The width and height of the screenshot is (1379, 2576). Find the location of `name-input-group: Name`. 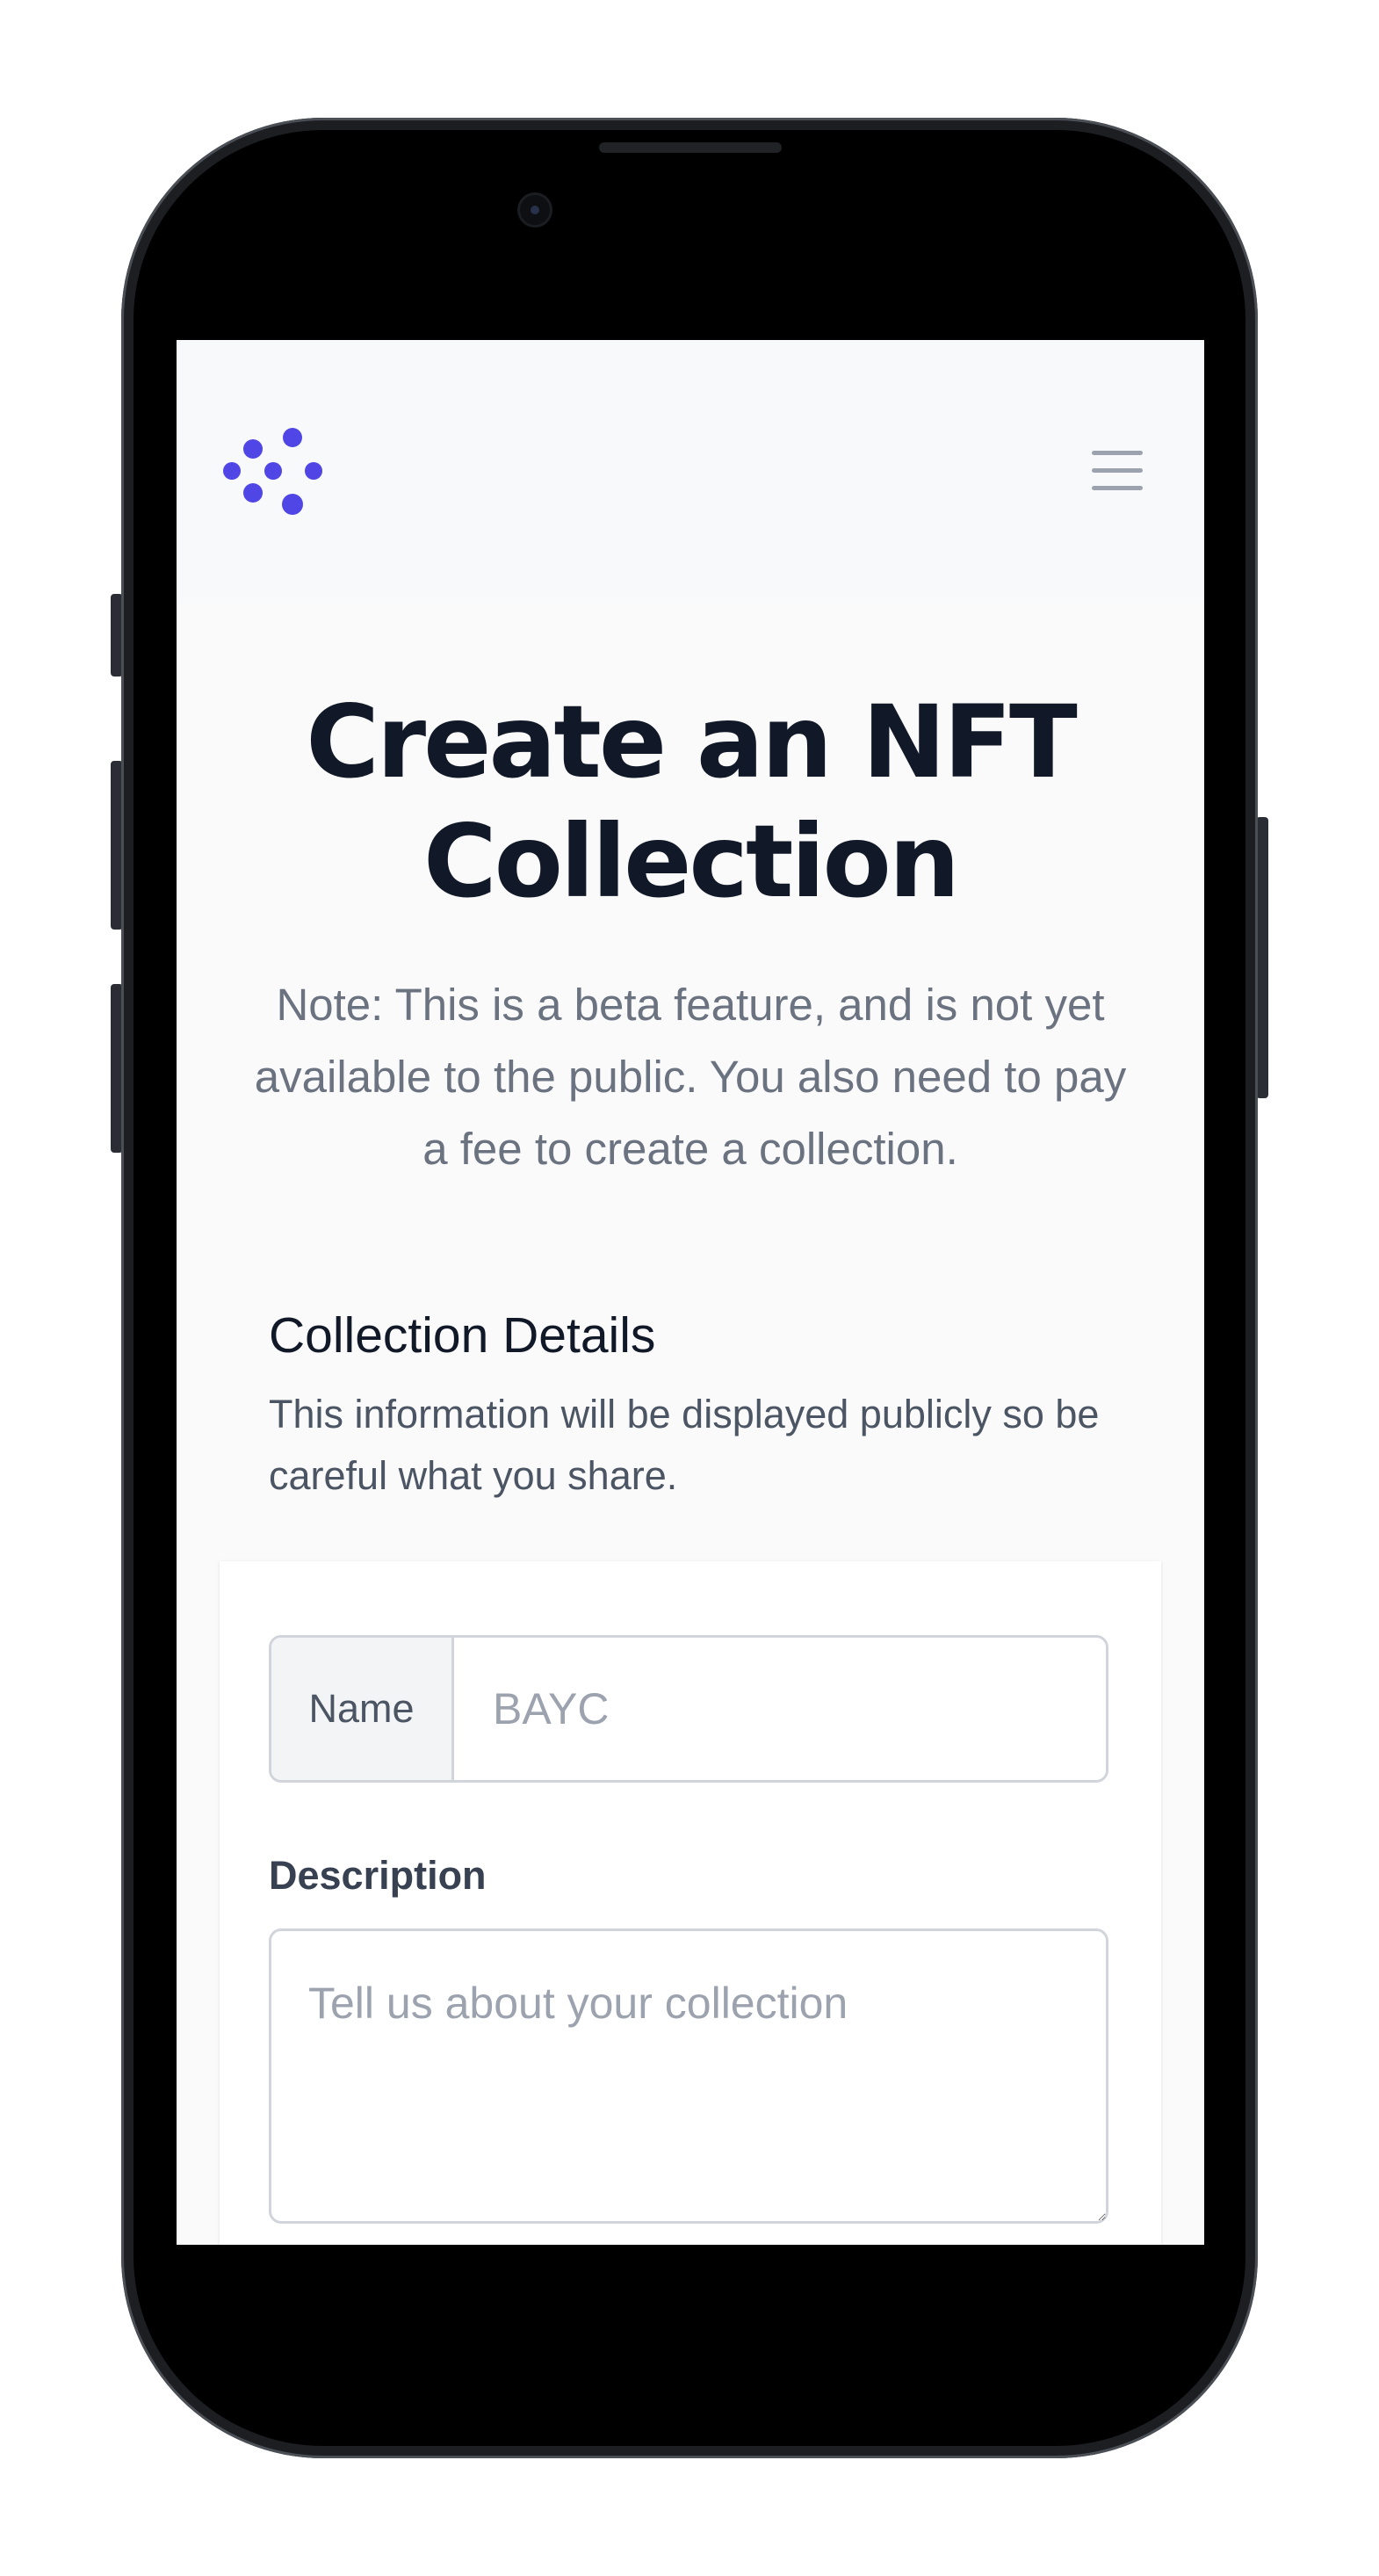

name-input-group: Name is located at coordinates (688, 1709).